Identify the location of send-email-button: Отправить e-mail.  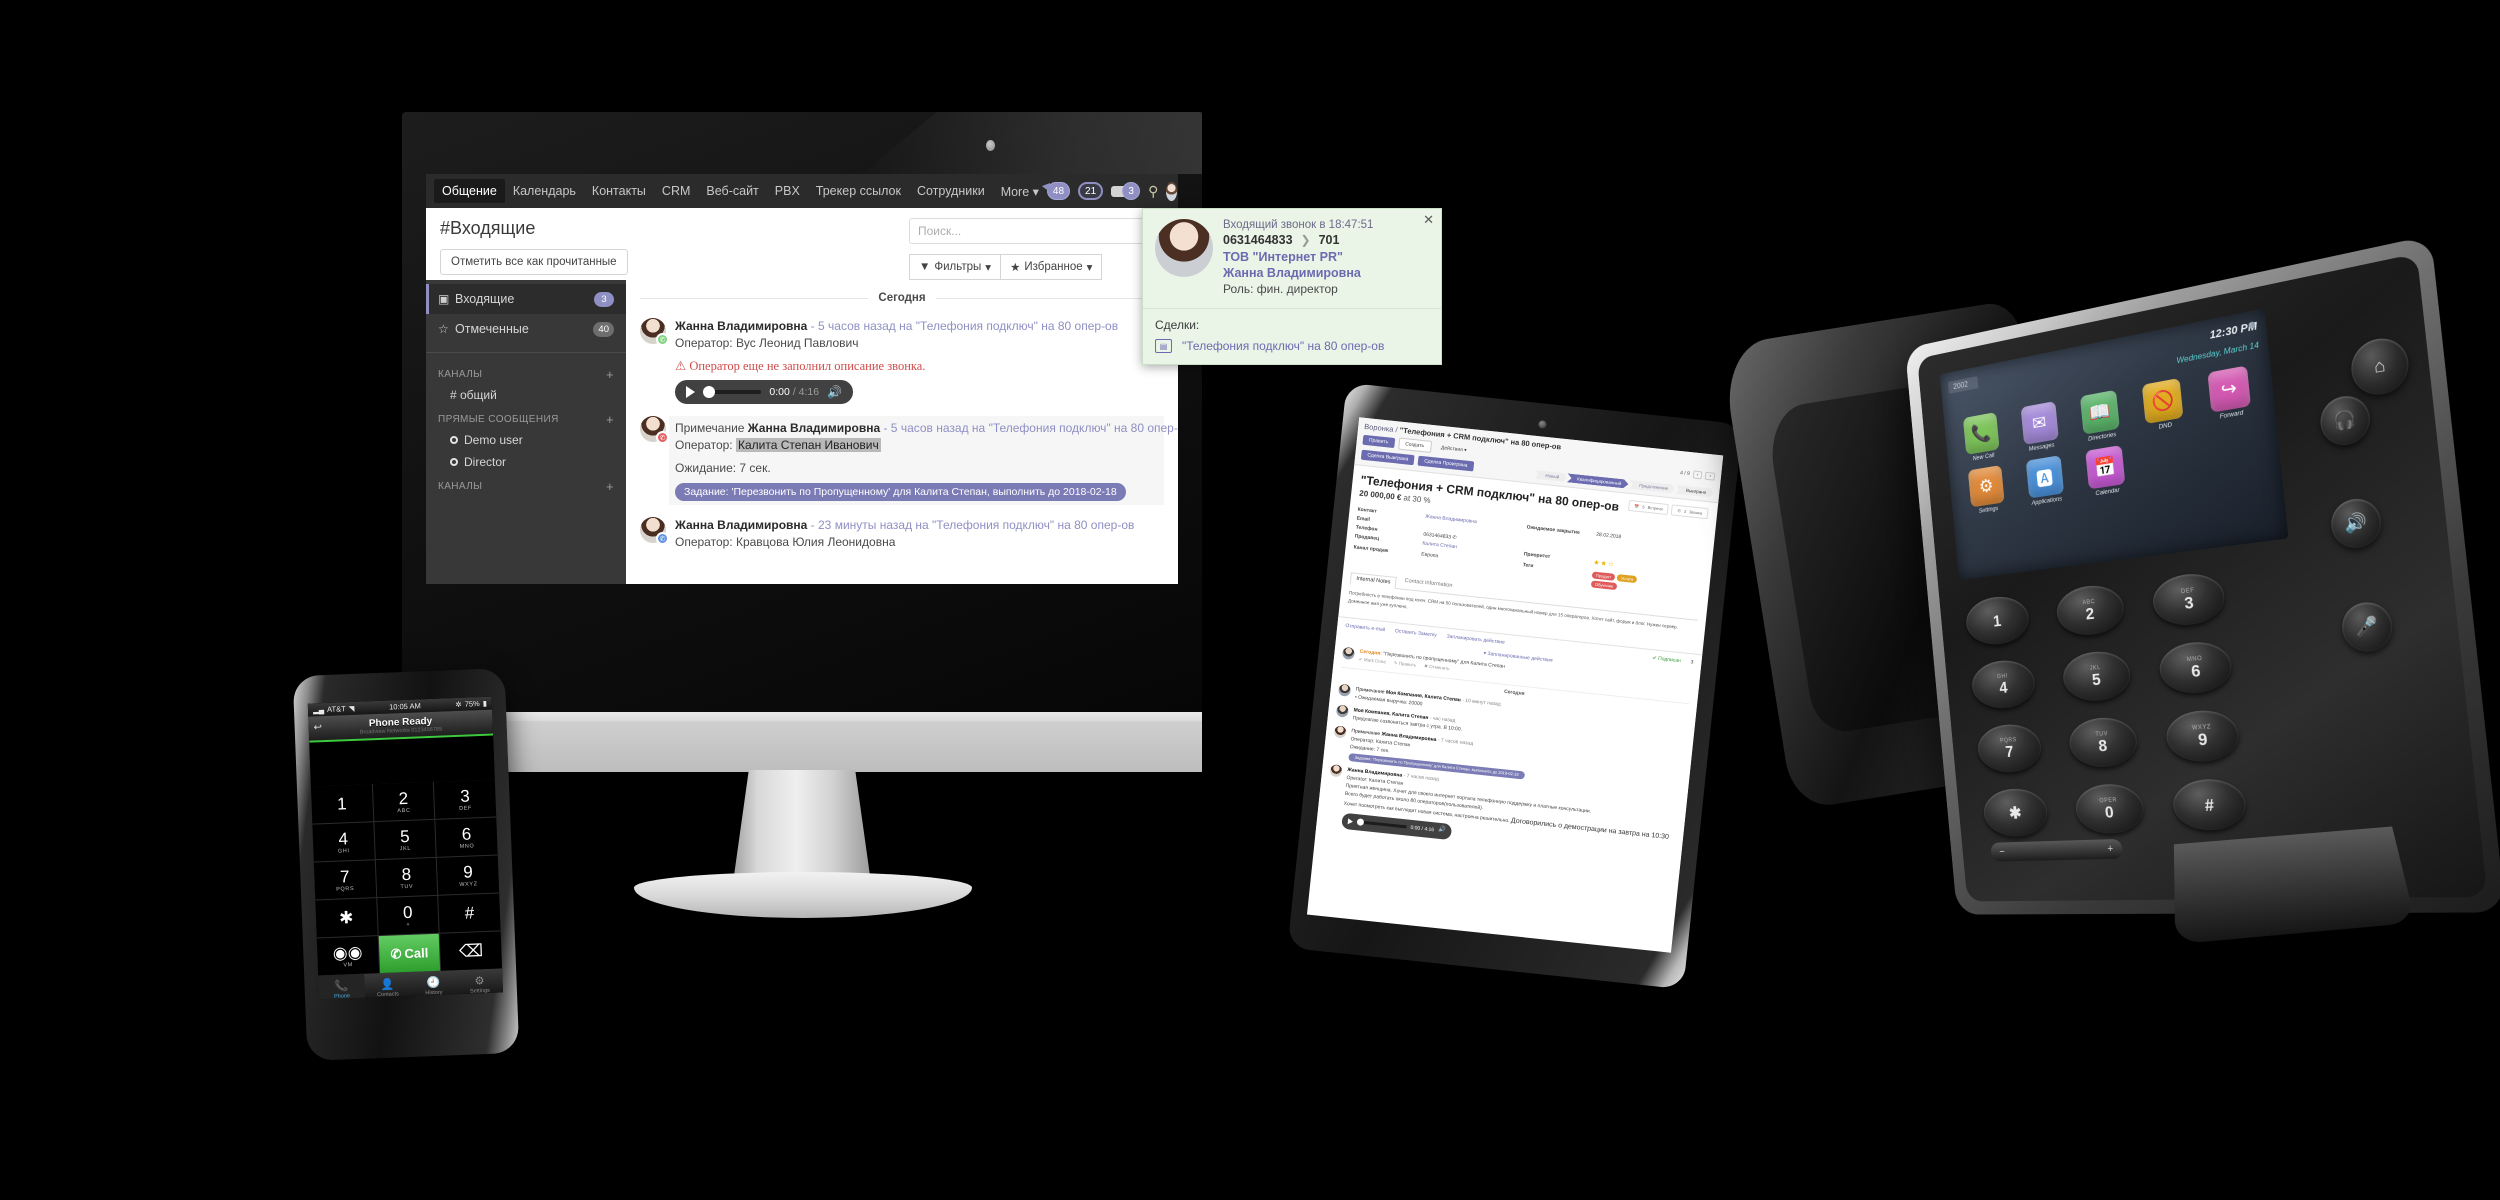
(1365, 628).